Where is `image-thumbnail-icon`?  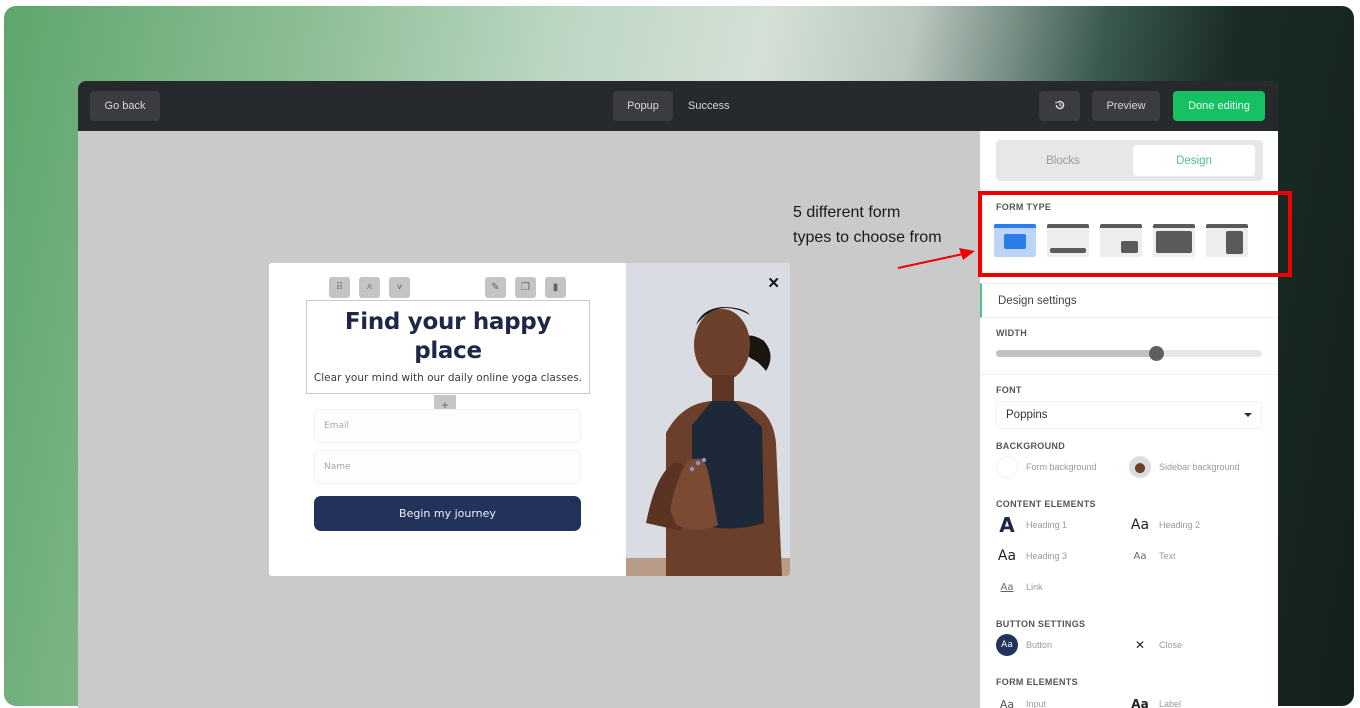
image-thumbnail-icon is located at coordinates (1140, 467).